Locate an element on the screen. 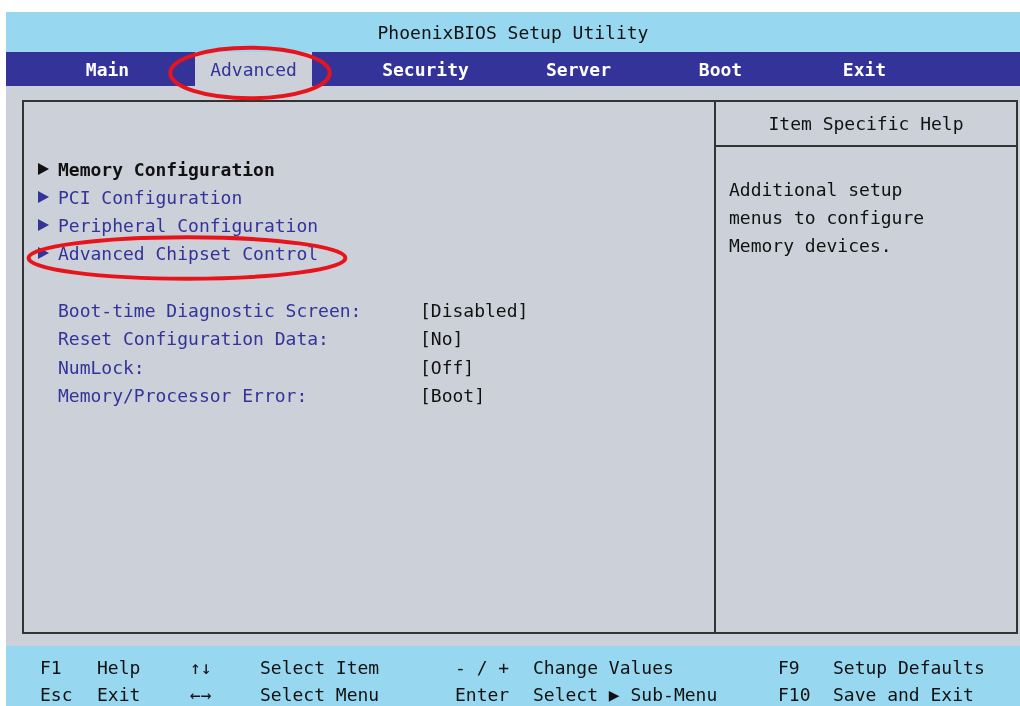 This screenshot has width=1020, height=706. key-action: Setup Defaults is located at coordinates (909, 668).